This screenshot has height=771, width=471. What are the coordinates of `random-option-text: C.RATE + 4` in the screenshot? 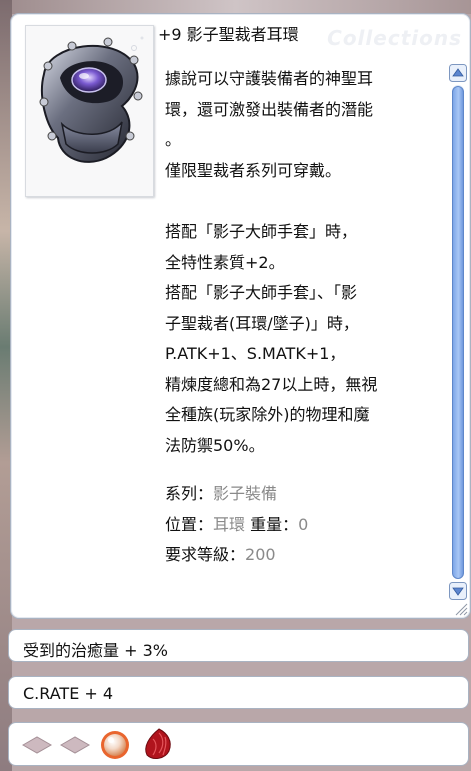 It's located at (68, 693).